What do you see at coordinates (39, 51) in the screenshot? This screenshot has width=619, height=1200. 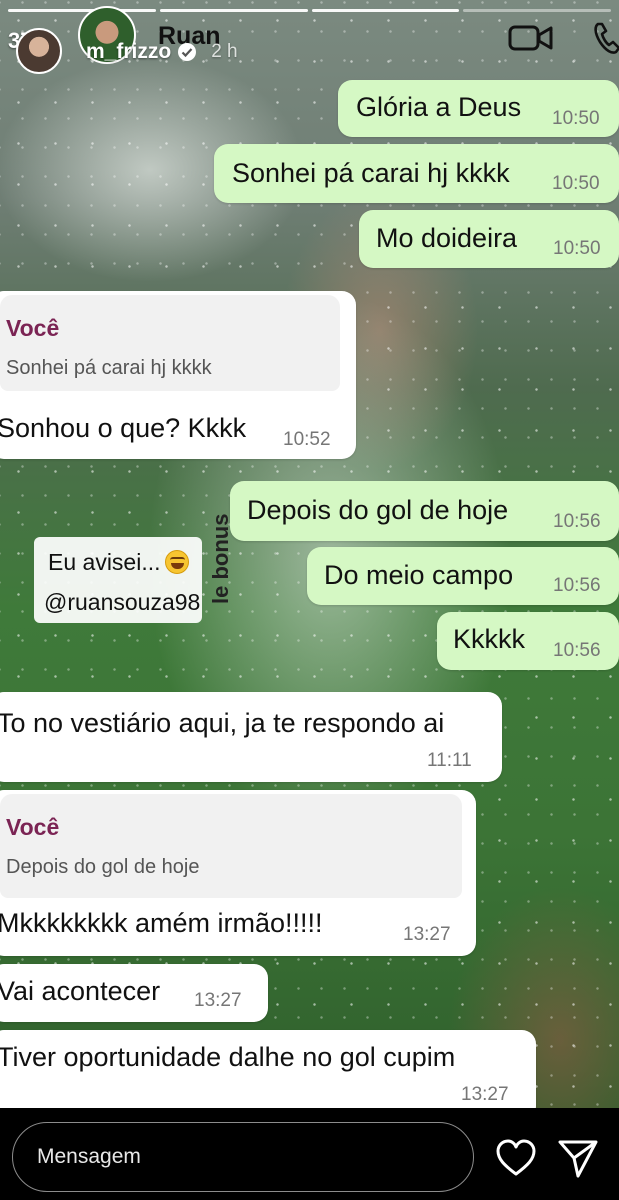 I see `chat-contact-avatar` at bounding box center [39, 51].